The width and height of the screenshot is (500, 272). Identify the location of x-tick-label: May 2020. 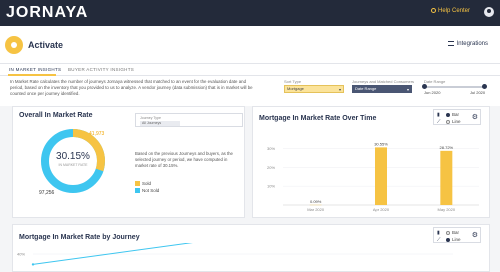
(447, 209).